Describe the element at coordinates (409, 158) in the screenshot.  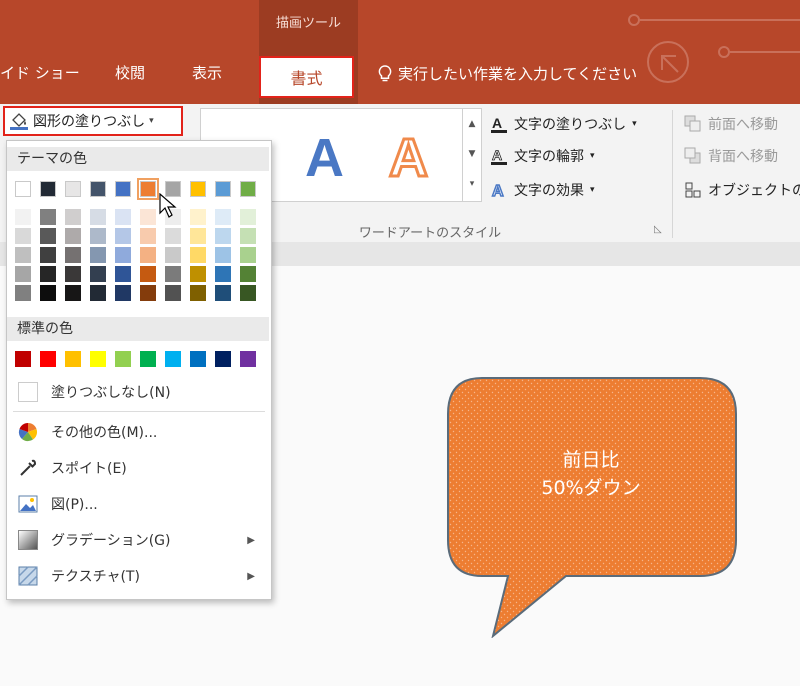
I see `wordart-style-orange-outline: A` at that location.